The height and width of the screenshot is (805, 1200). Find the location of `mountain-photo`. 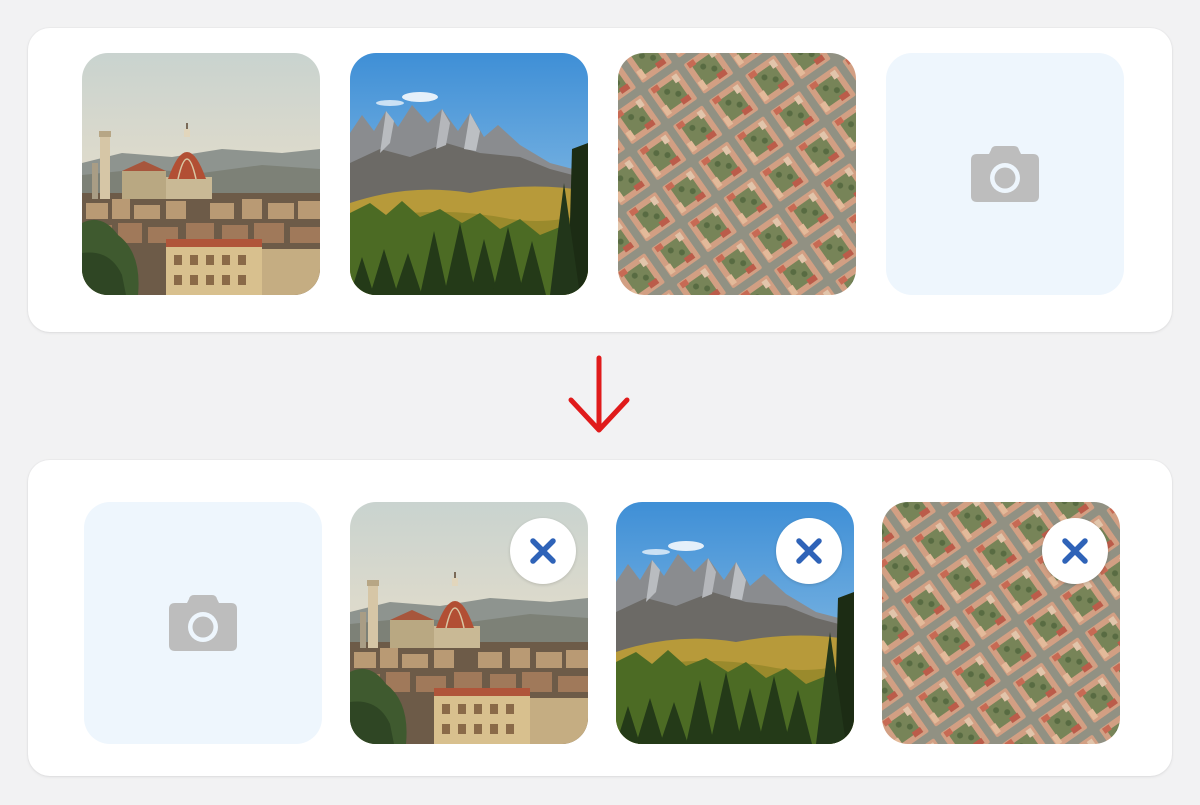

mountain-photo is located at coordinates (469, 174).